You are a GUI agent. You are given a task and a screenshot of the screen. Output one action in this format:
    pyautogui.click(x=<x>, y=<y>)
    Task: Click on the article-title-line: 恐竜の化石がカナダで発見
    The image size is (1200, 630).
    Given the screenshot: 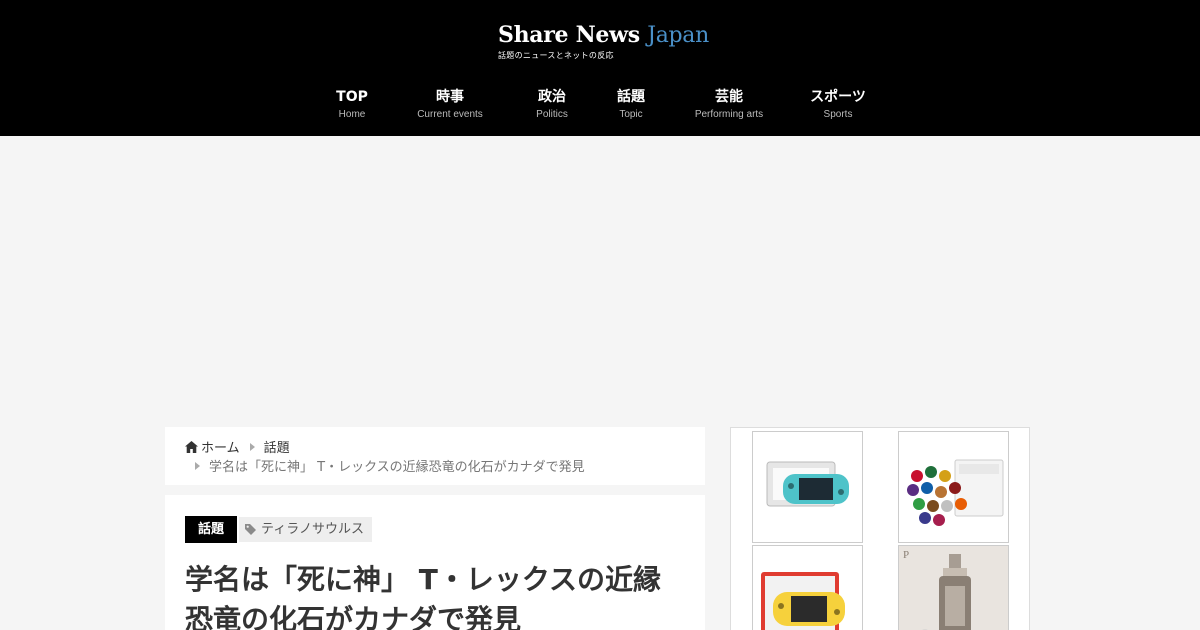 What is the action you would take?
    pyautogui.click(x=353, y=616)
    